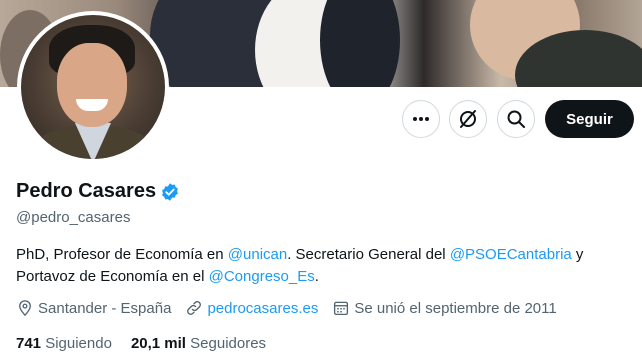 Image resolution: width=642 pixels, height=357 pixels. Describe the element at coordinates (511, 254) in the screenshot. I see `mention-link: @PSOECantabria` at that location.